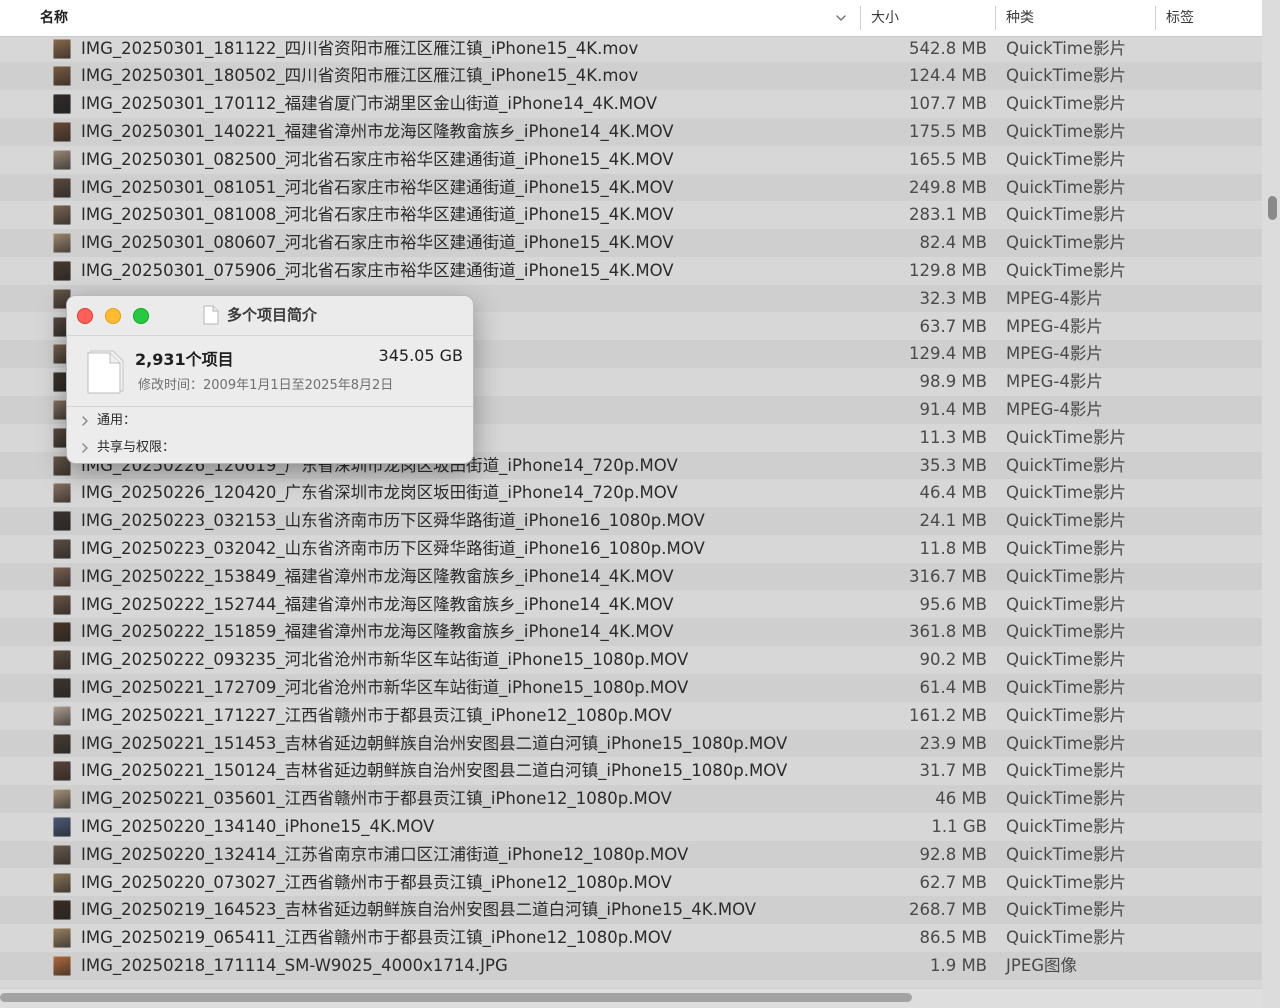  Describe the element at coordinates (953, 660) in the screenshot. I see `file-size: 90.2 MB` at that location.